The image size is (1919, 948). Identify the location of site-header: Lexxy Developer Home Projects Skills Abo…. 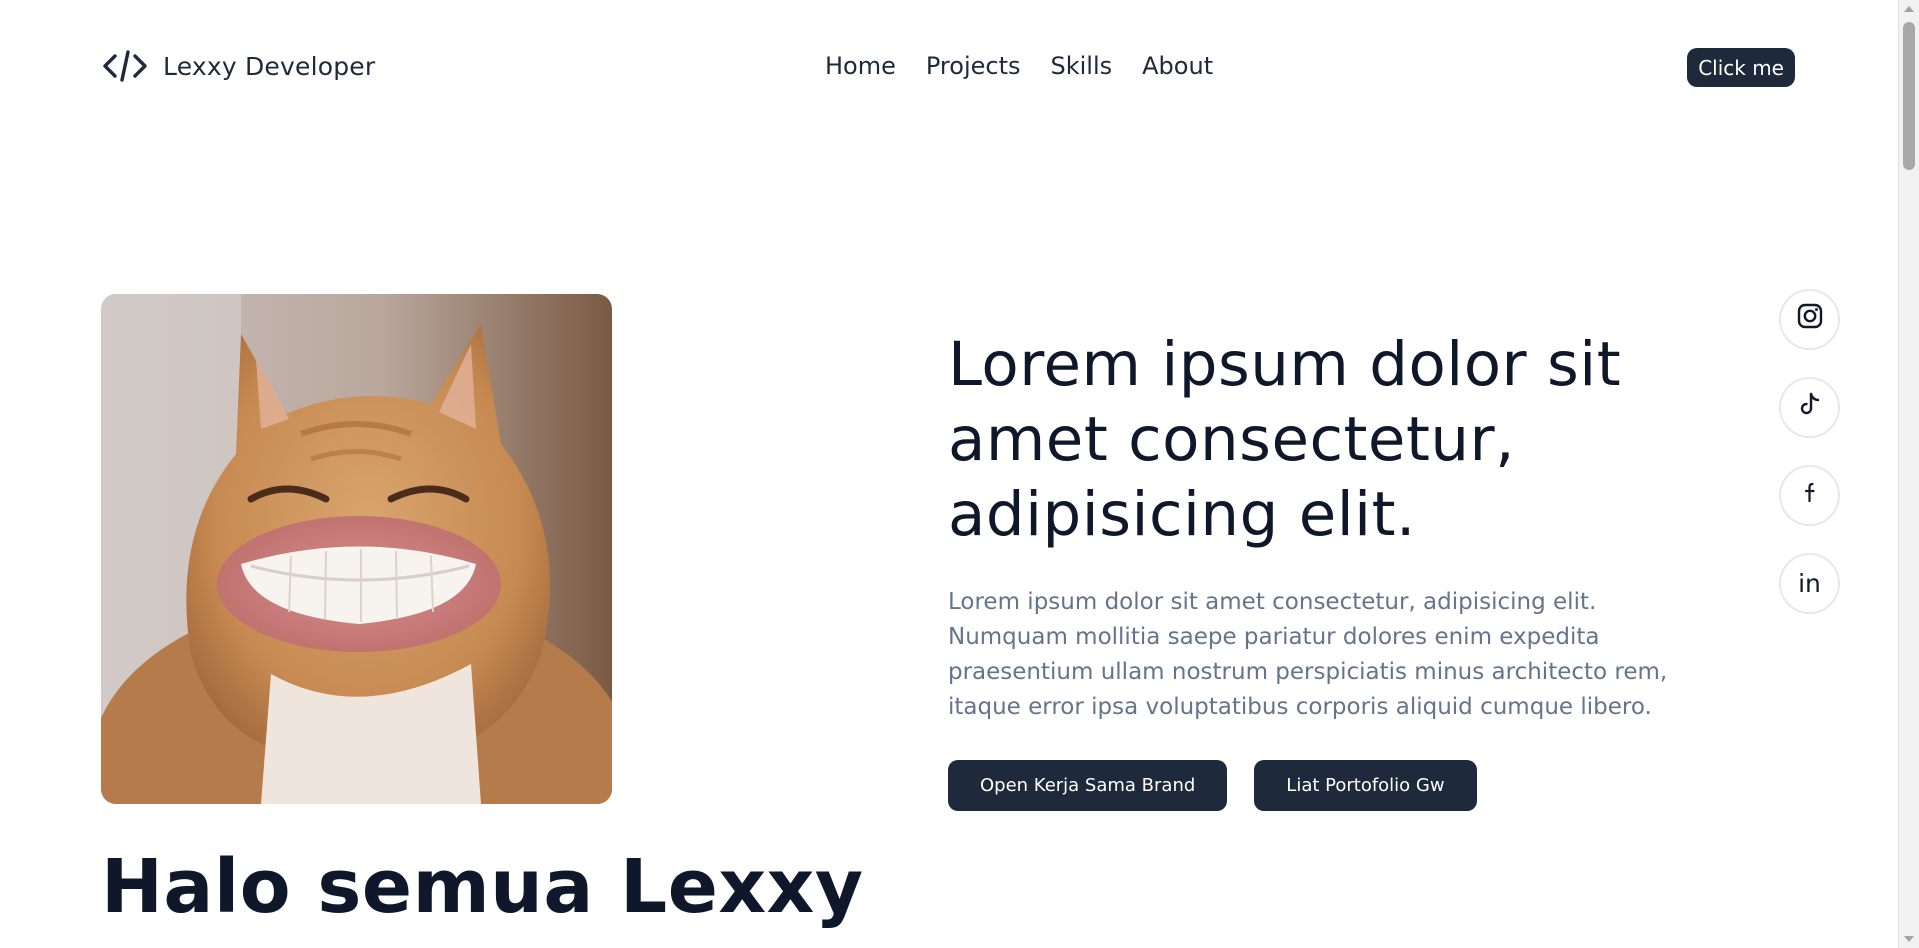
(948, 66).